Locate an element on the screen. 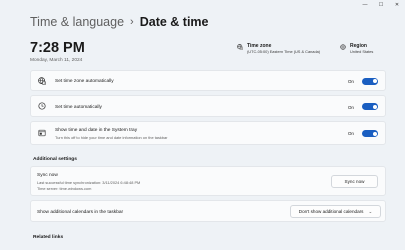 Image resolution: width=405 pixels, height=250 pixels. globe-icon is located at coordinates (343, 47).